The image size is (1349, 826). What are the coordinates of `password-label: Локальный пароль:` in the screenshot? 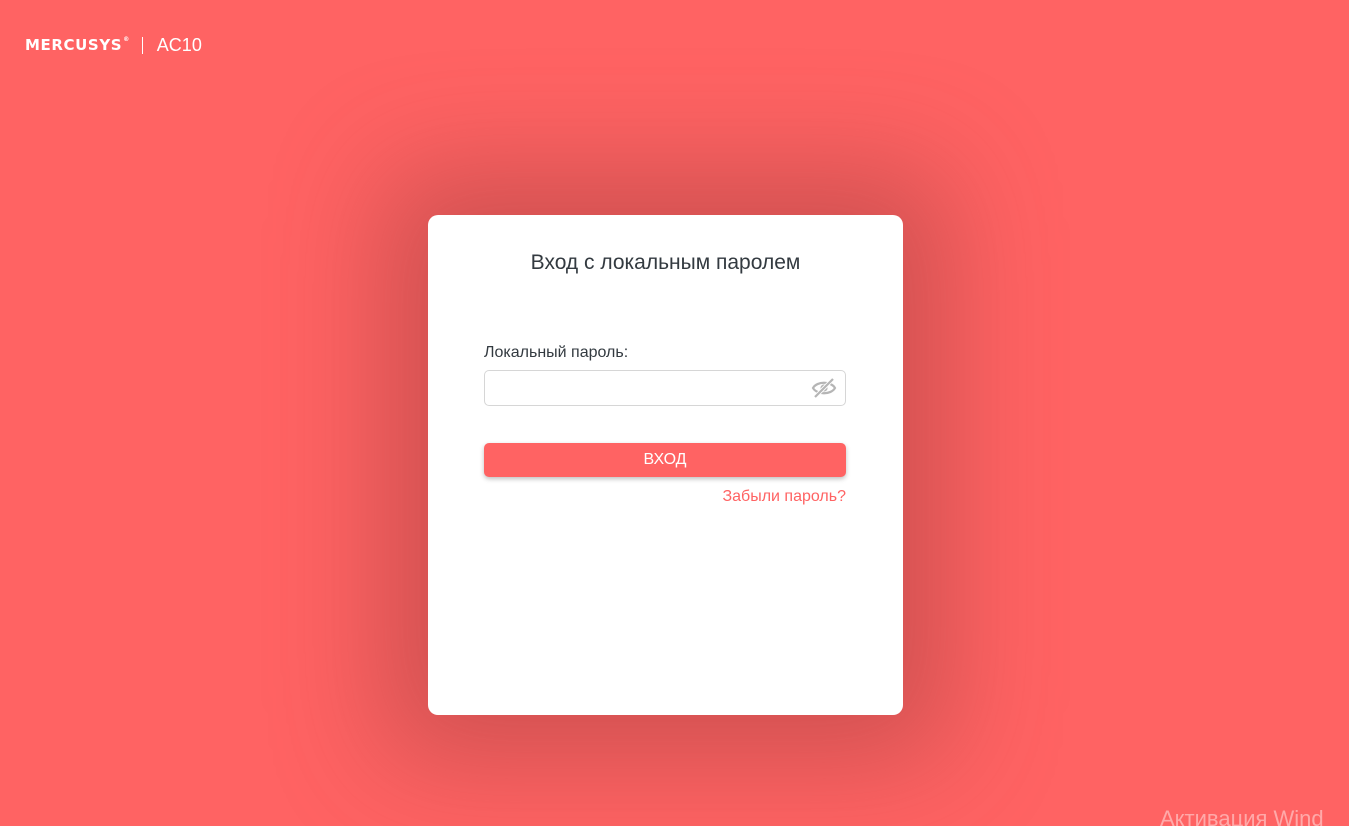 It's located at (556, 352).